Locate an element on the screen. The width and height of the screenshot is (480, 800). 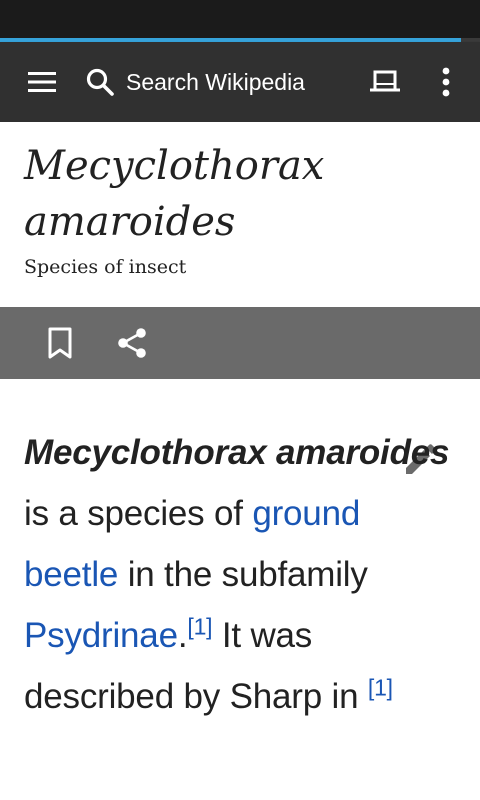
article-action-bar is located at coordinates (240, 343).